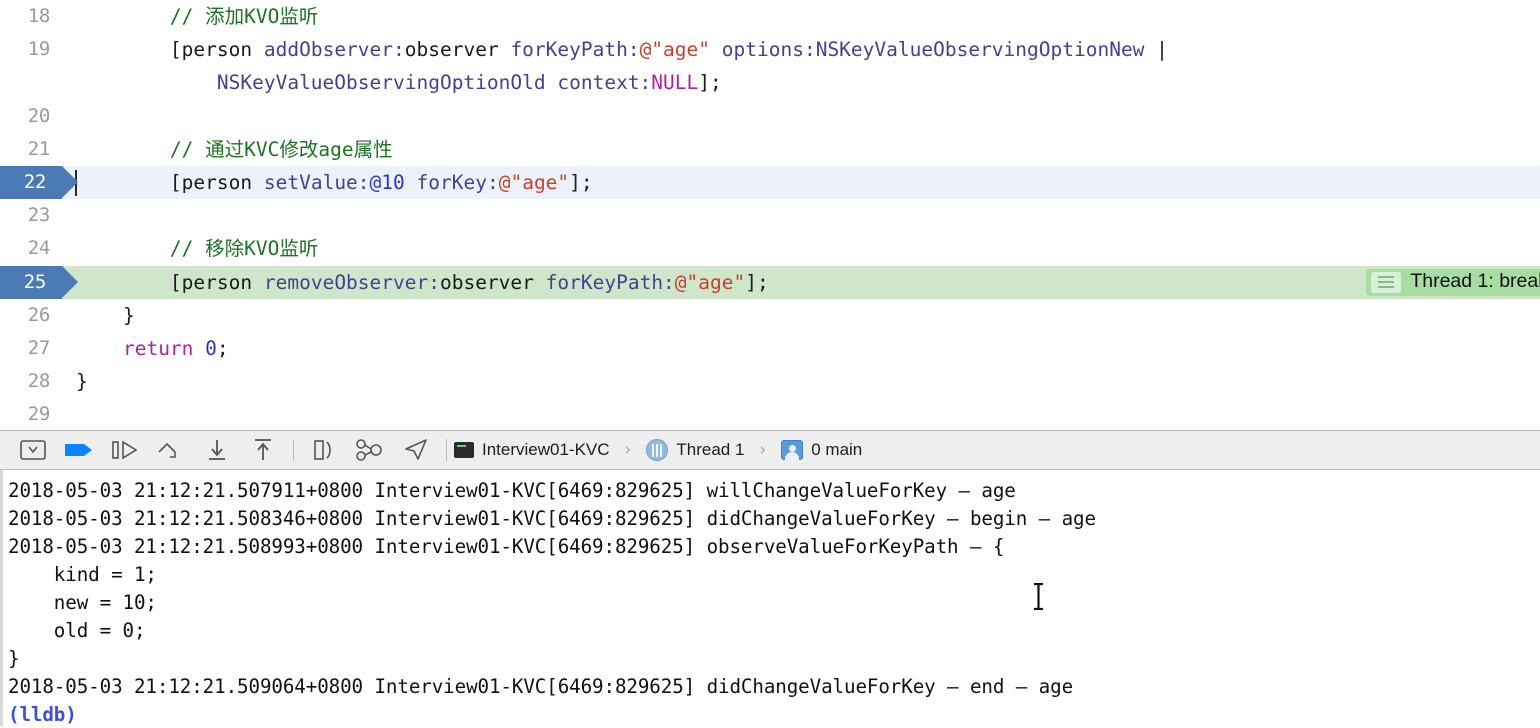  I want to click on token-cmt: // 通过KVC修改age属性, so click(281, 149).